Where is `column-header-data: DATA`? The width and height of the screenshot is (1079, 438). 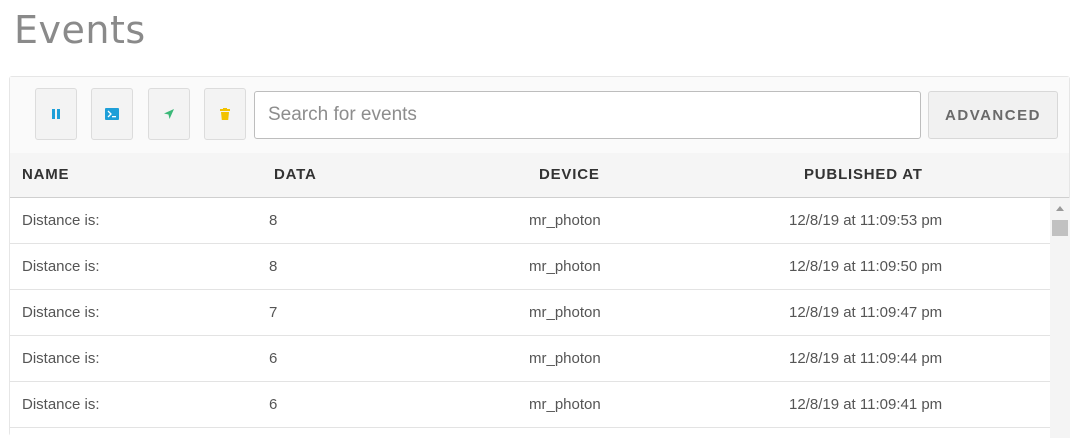
column-header-data: DATA is located at coordinates (295, 174).